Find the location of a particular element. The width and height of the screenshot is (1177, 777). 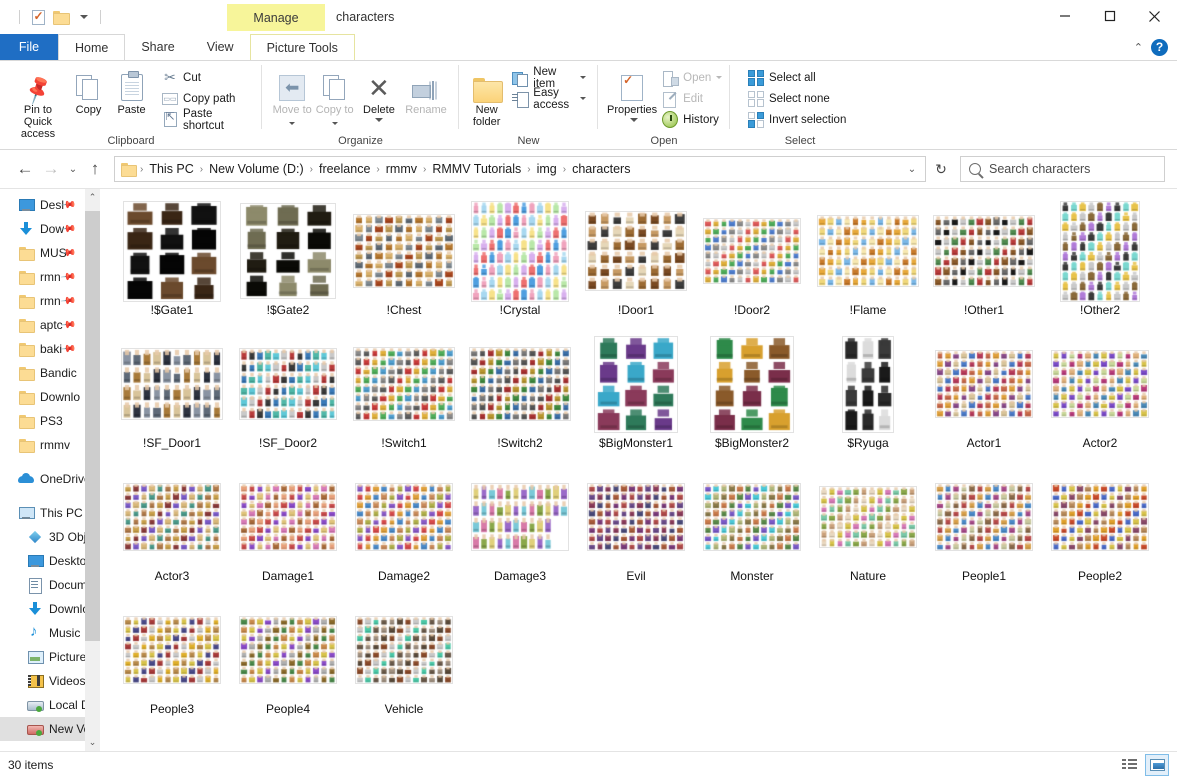

tab-view: View is located at coordinates (220, 47).